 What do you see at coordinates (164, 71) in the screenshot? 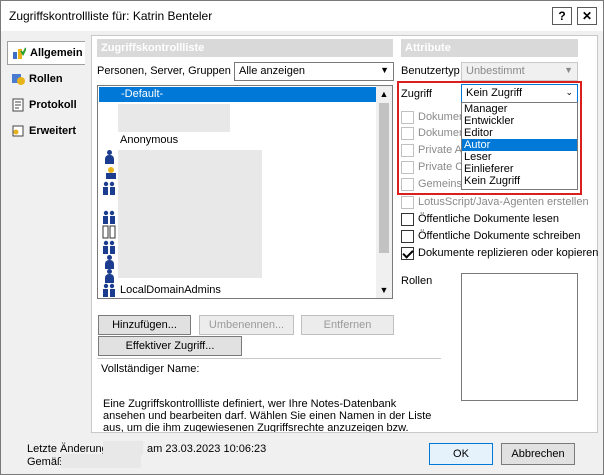
I see `filter-label: Personen, Server, Gruppen` at bounding box center [164, 71].